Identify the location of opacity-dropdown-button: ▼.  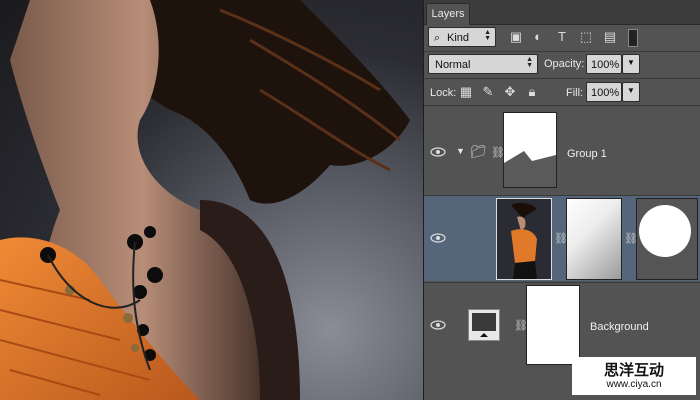
(631, 64).